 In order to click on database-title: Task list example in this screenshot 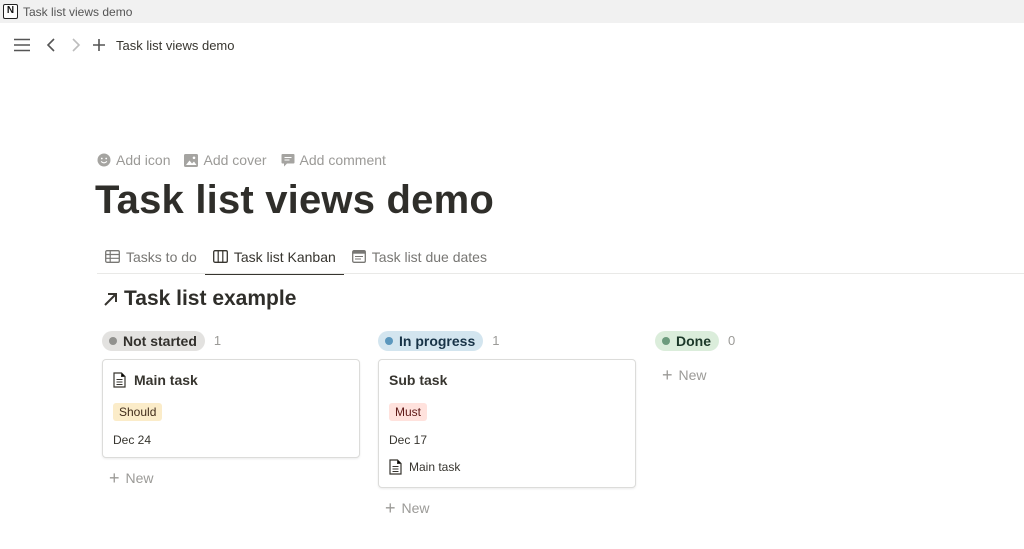, I will do `click(199, 299)`.